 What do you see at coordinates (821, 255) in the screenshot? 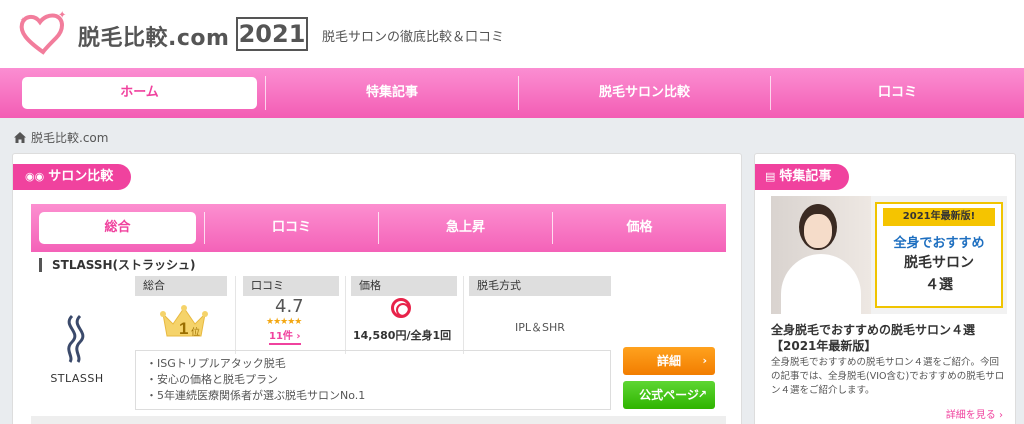
I see `model-photo` at bounding box center [821, 255].